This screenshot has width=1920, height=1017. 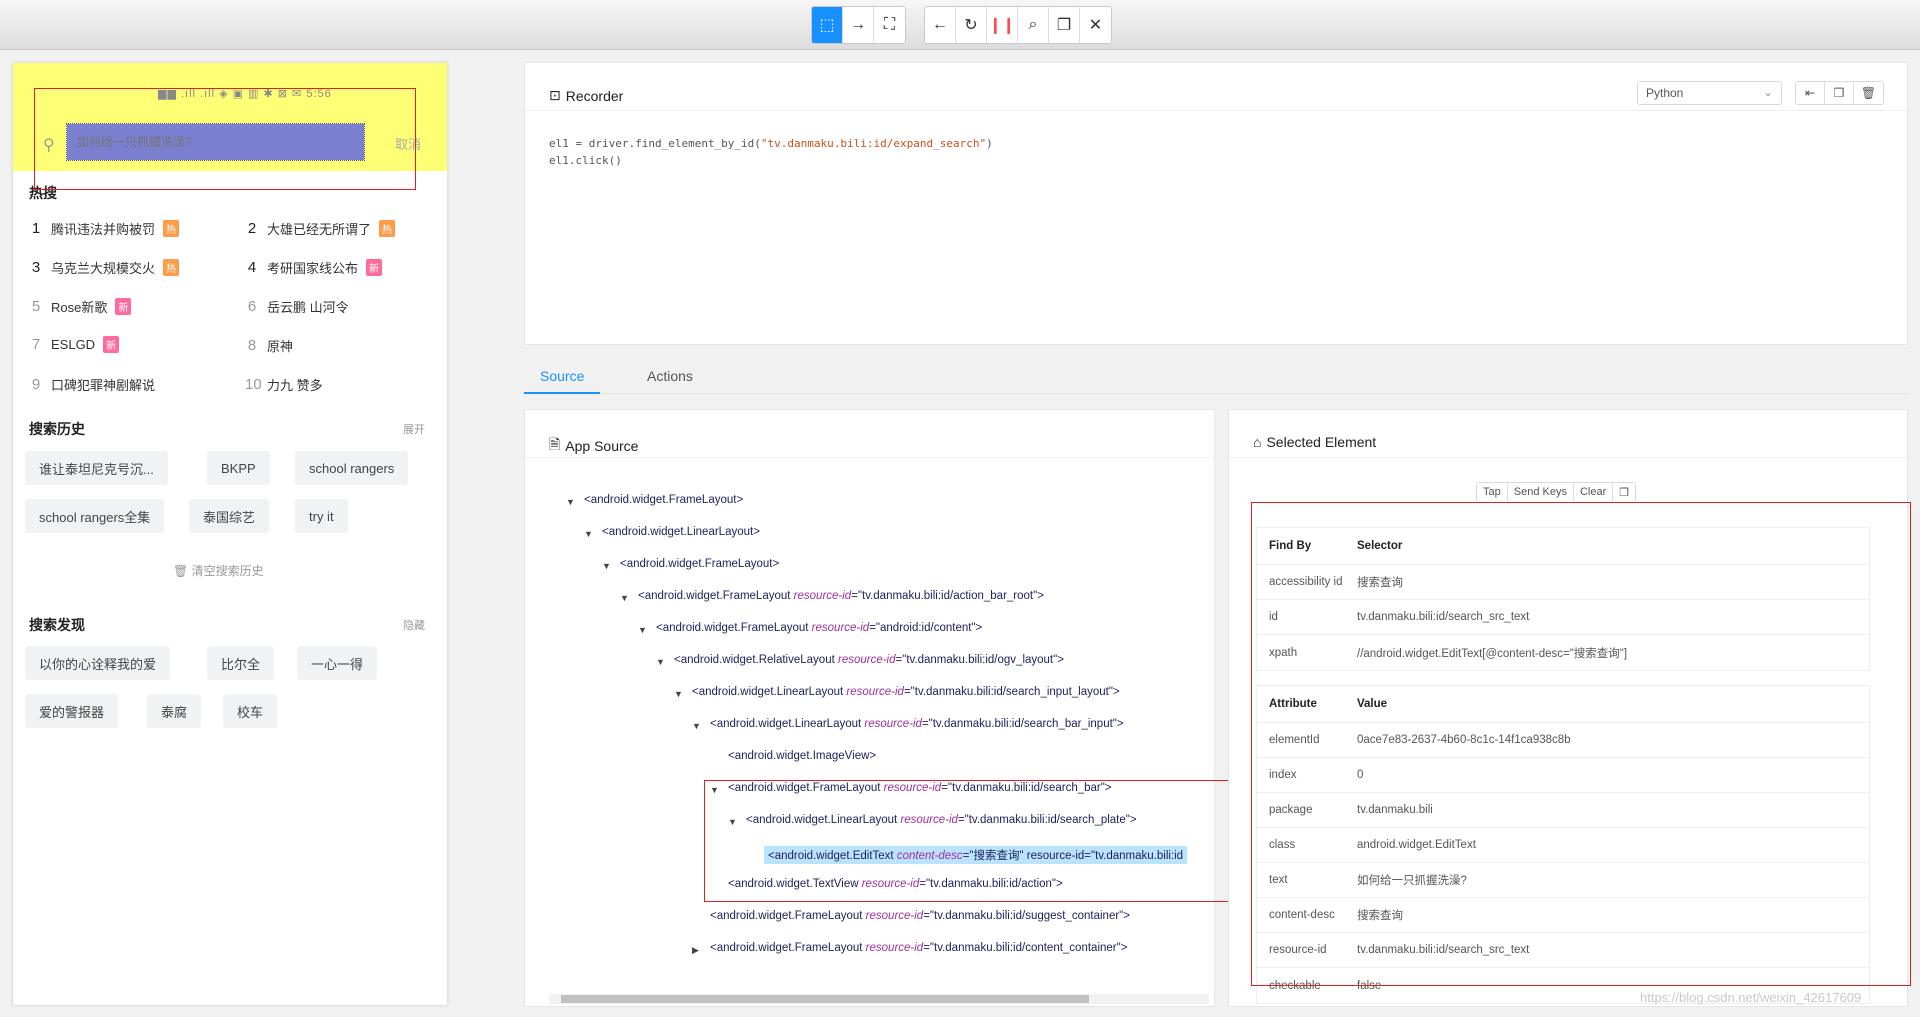 I want to click on history-chip: school rangers, so click(x=352, y=468).